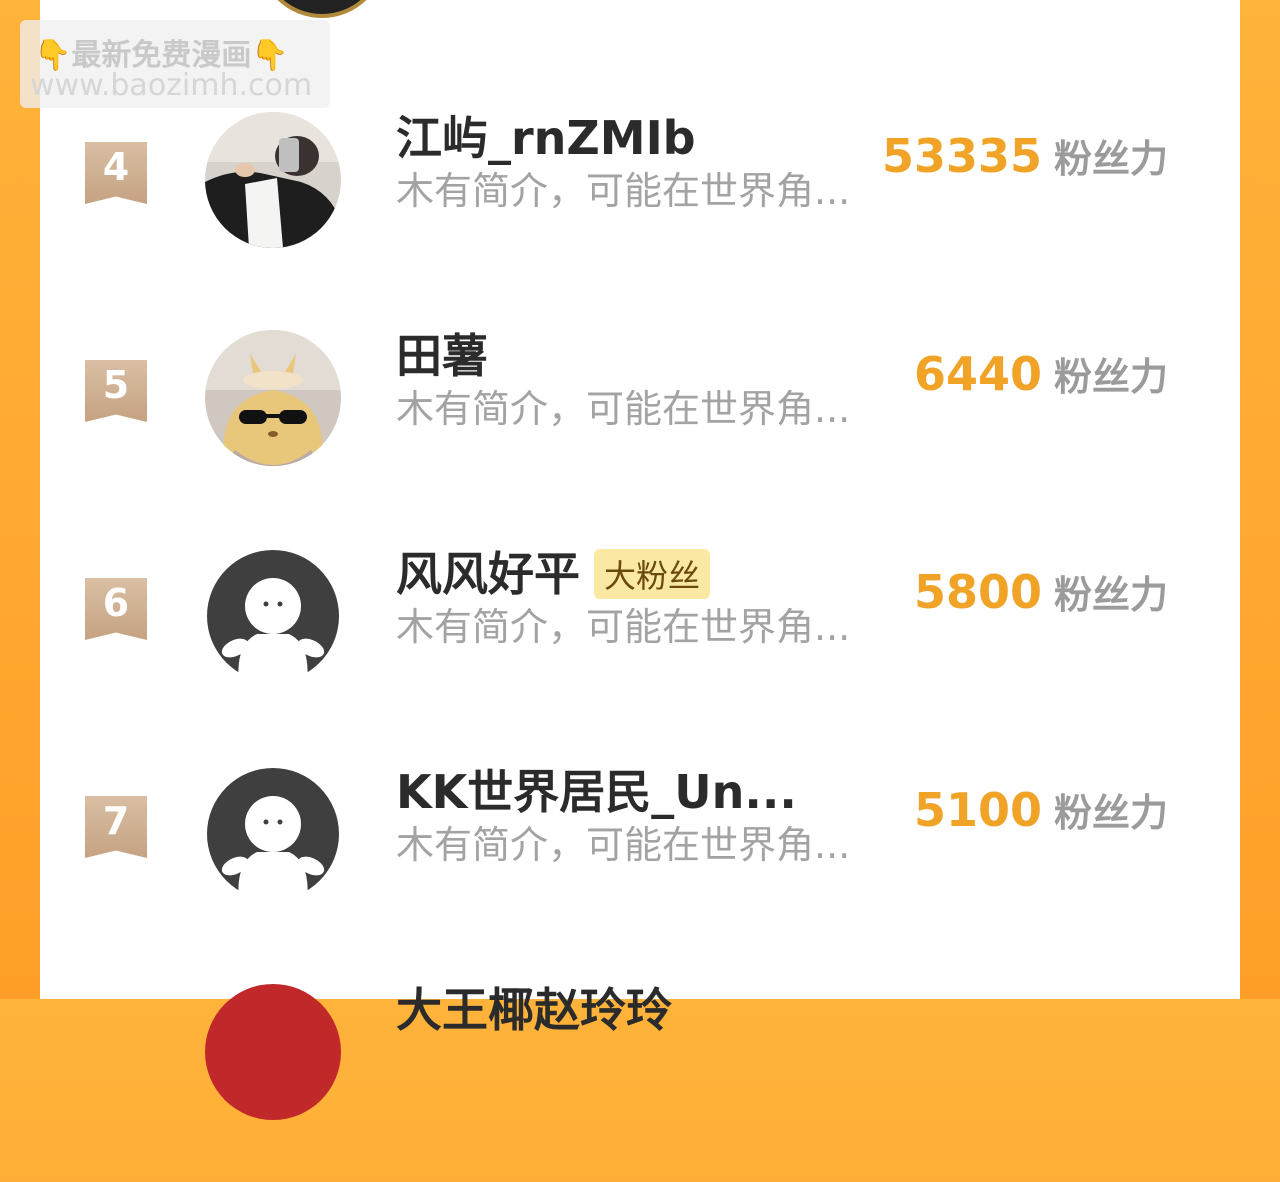 The image size is (1280, 1182). What do you see at coordinates (961, 156) in the screenshot?
I see `fan-power-value: 53335` at bounding box center [961, 156].